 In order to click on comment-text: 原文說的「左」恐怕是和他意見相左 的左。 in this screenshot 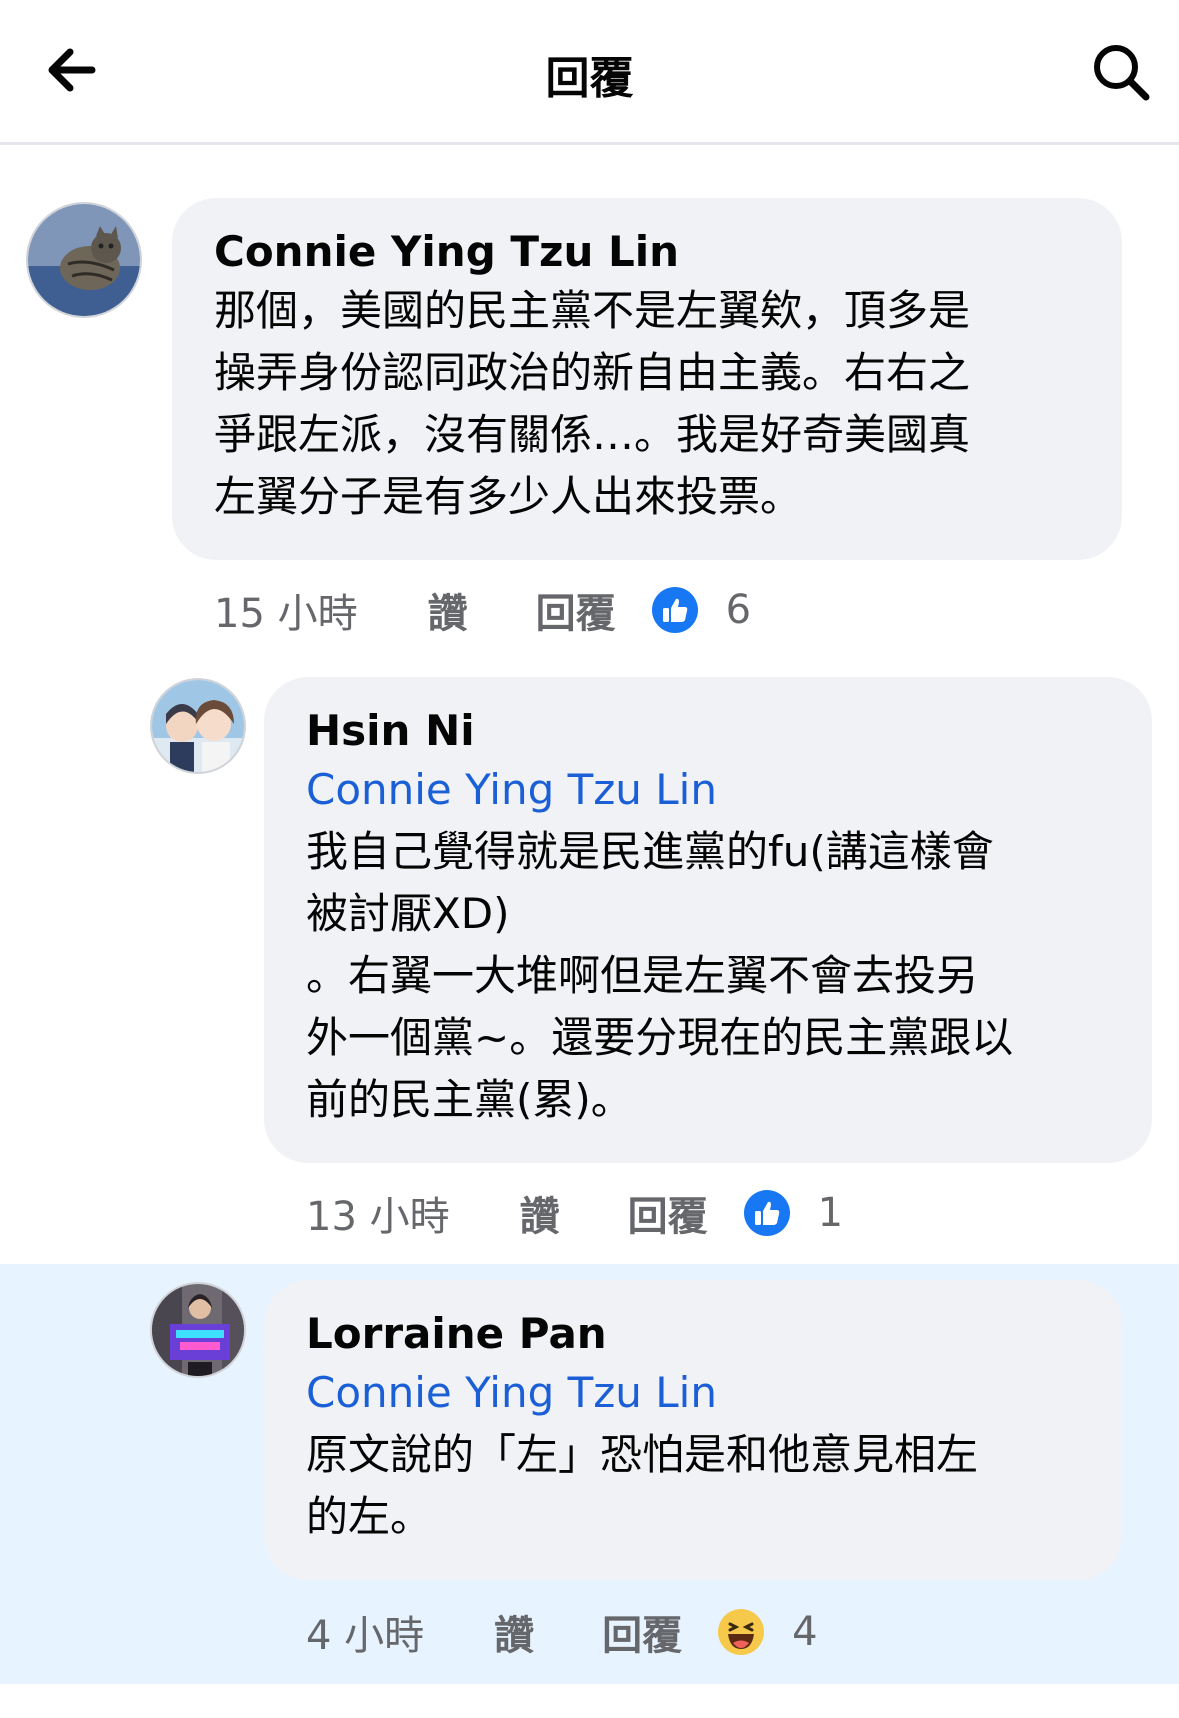, I will do `click(642, 1485)`.